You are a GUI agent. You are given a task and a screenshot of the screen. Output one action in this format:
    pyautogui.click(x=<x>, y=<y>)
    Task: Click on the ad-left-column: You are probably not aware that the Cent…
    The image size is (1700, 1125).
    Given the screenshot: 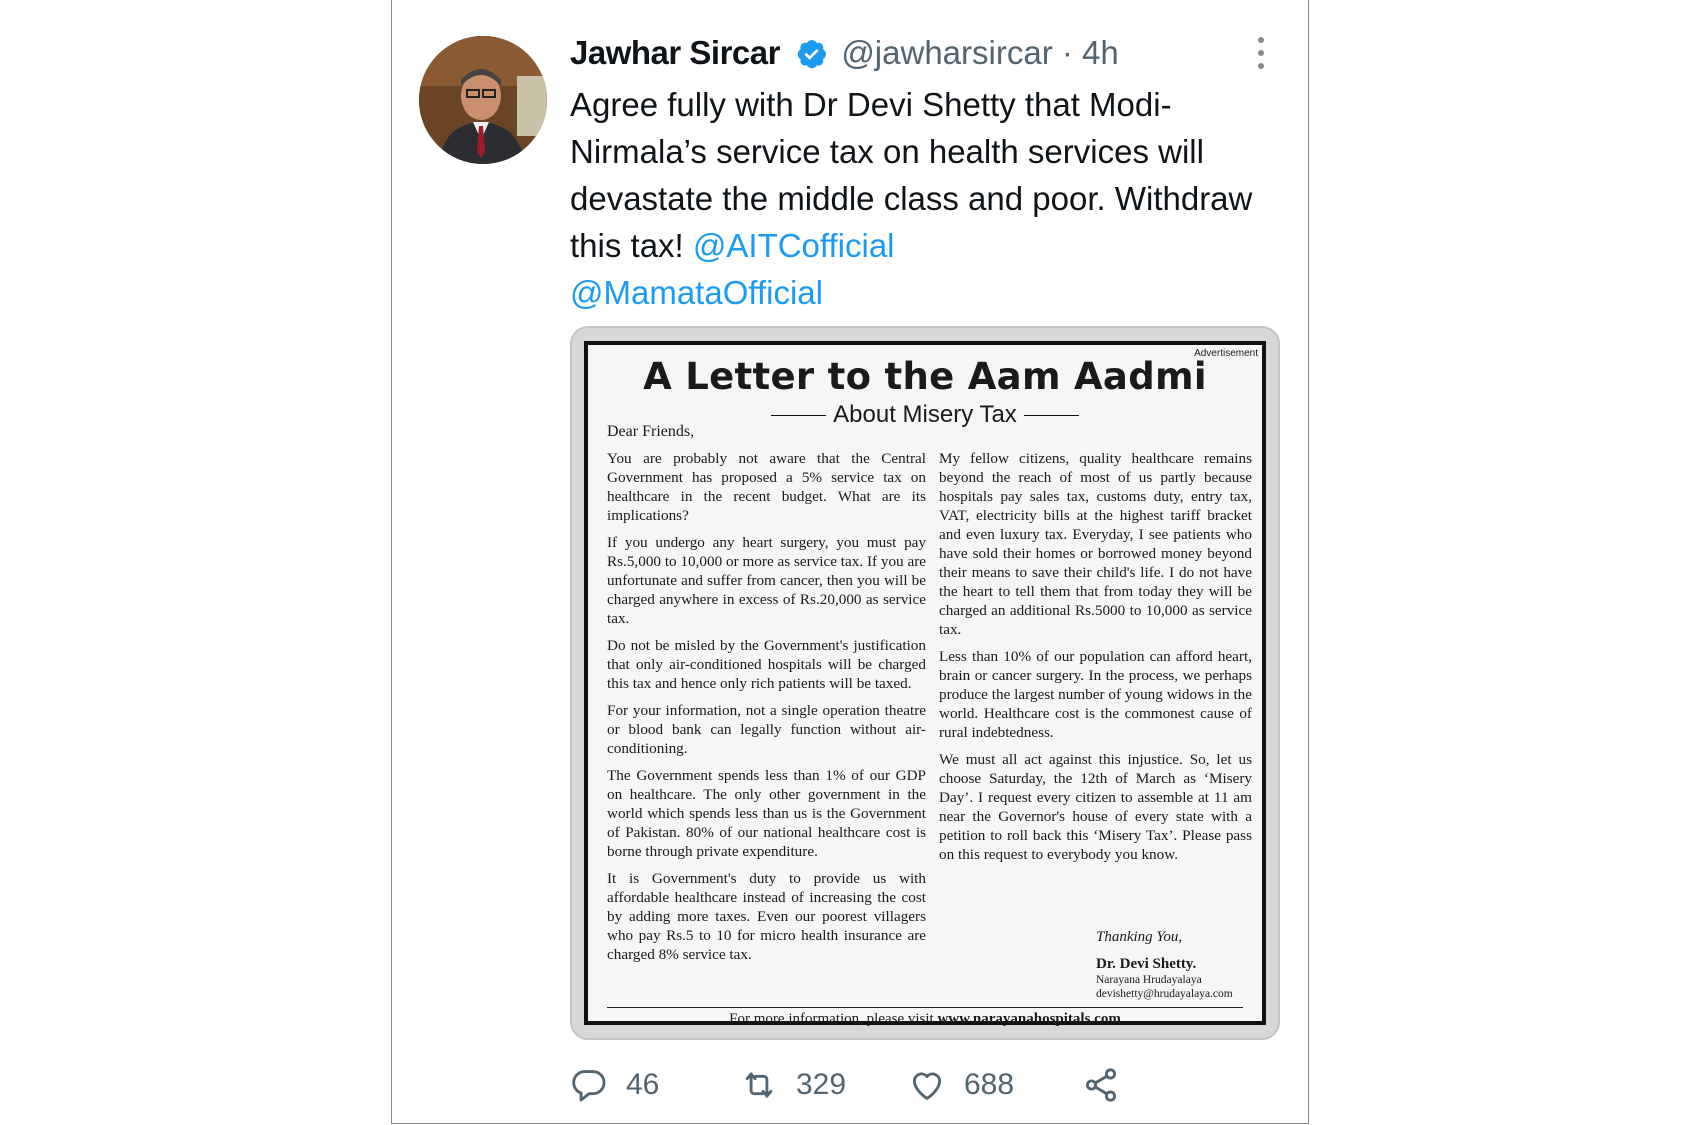 What is the action you would take?
    pyautogui.click(x=766, y=710)
    